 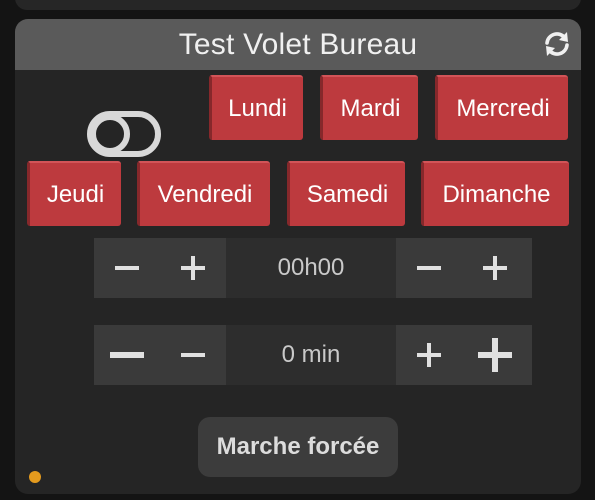 I want to click on time-value: 00h00, so click(x=311, y=268).